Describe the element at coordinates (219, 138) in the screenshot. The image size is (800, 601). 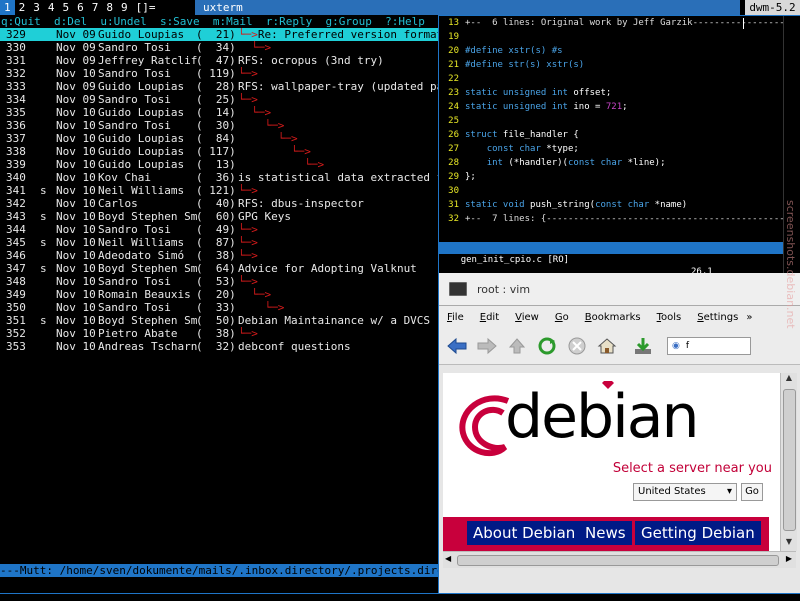
I see `message-row: 337 Nov 10 Guido Loupias ( 84) └─>` at that location.